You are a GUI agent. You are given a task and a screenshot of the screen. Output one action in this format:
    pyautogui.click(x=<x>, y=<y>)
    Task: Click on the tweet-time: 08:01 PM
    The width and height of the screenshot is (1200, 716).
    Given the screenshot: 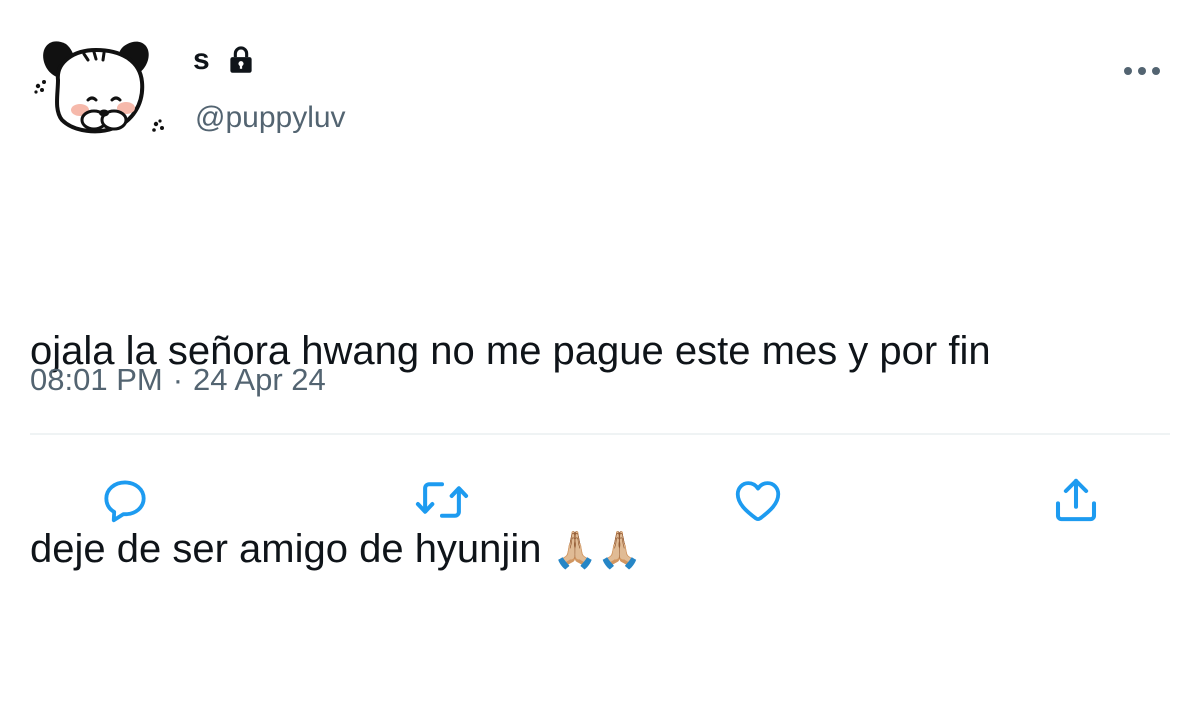 What is the action you would take?
    pyautogui.click(x=96, y=379)
    